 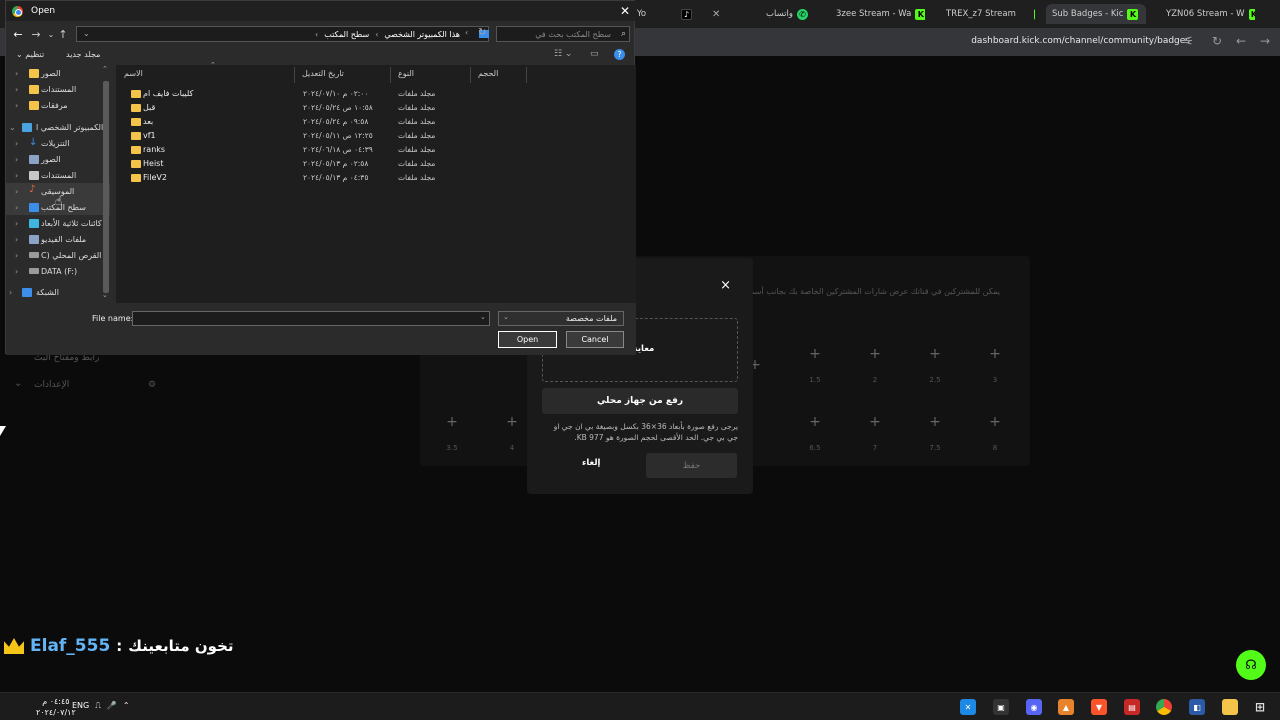 What do you see at coordinates (58, 159) in the screenshot?
I see `nav-item-pictures-pc: › الصور` at bounding box center [58, 159].